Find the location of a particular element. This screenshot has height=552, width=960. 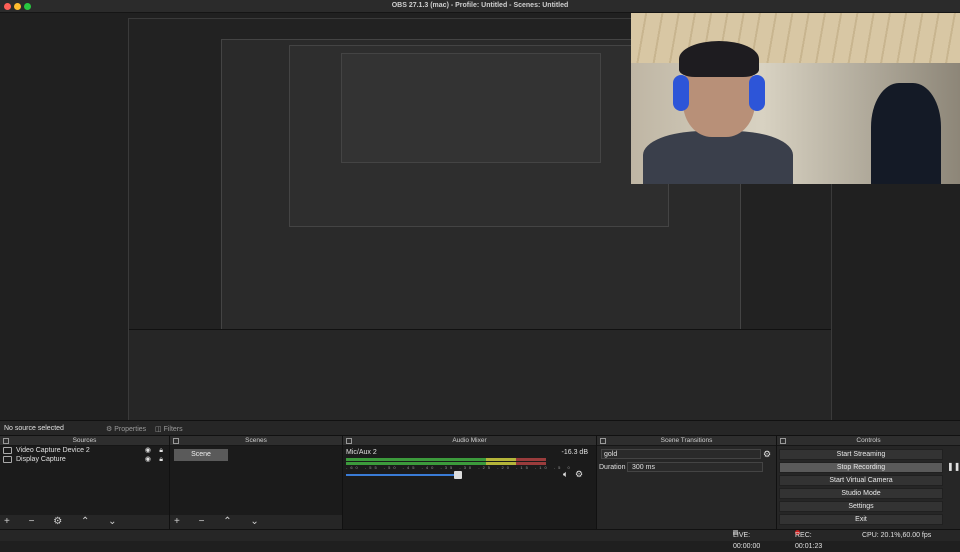

mixer-header: Audio Mixer is located at coordinates (469, 441).